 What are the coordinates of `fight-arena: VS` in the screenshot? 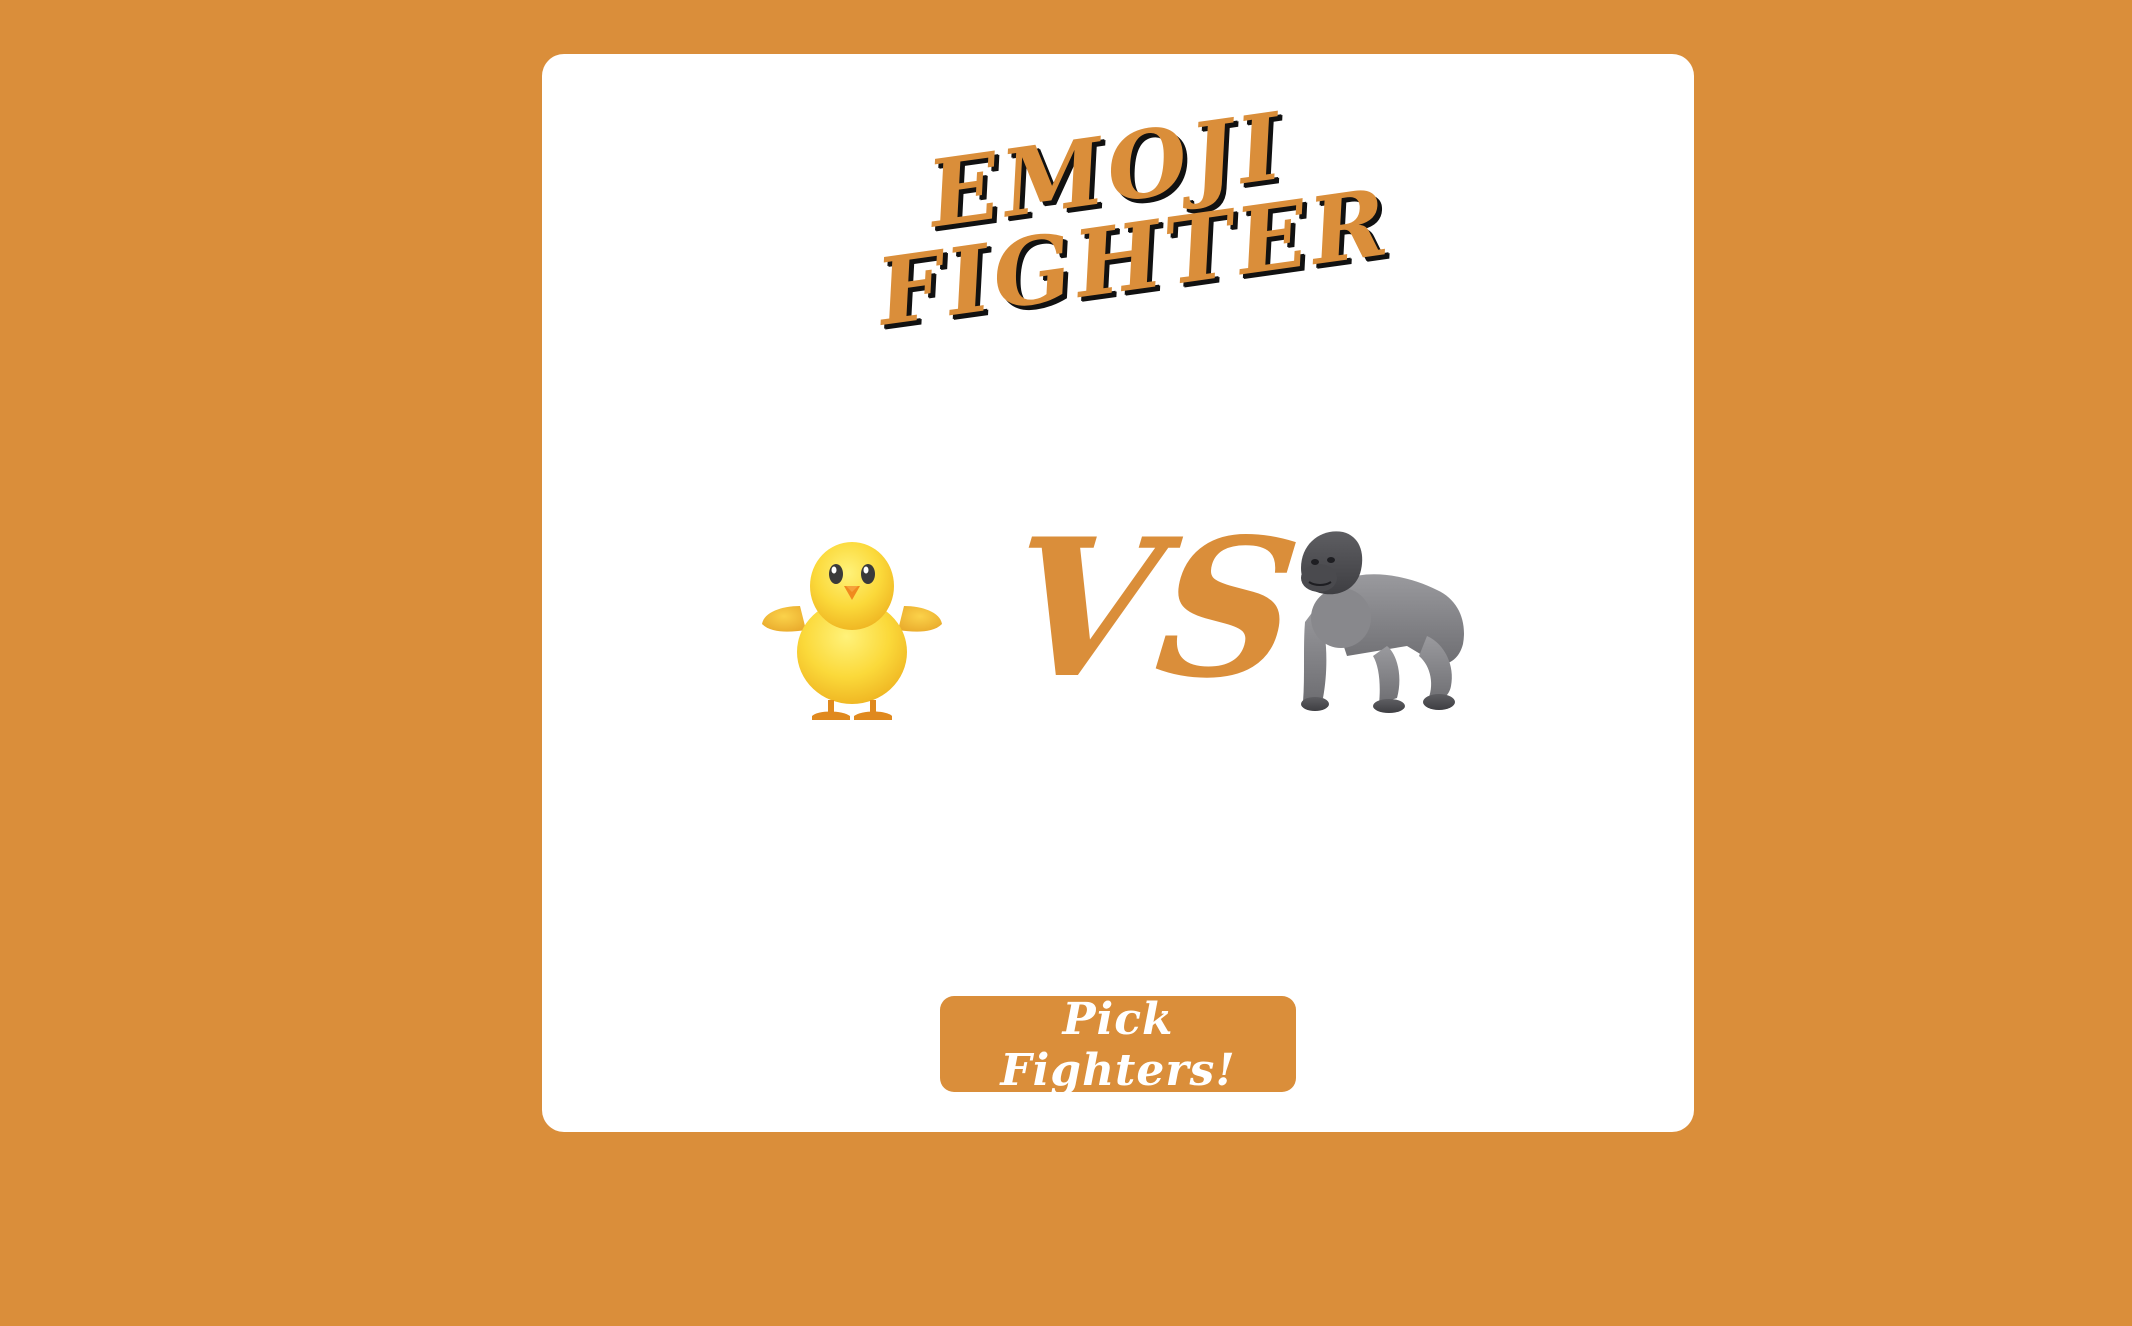 It's located at (1118, 604).